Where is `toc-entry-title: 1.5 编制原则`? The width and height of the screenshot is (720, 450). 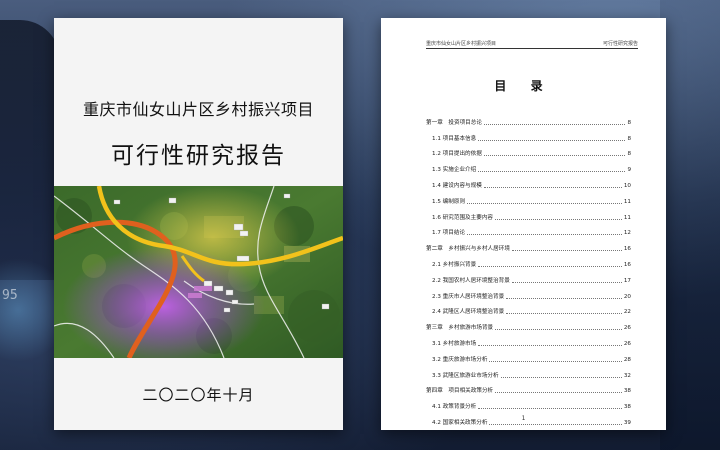
toc-entry-title: 1.5 编制原则 is located at coordinates (449, 201).